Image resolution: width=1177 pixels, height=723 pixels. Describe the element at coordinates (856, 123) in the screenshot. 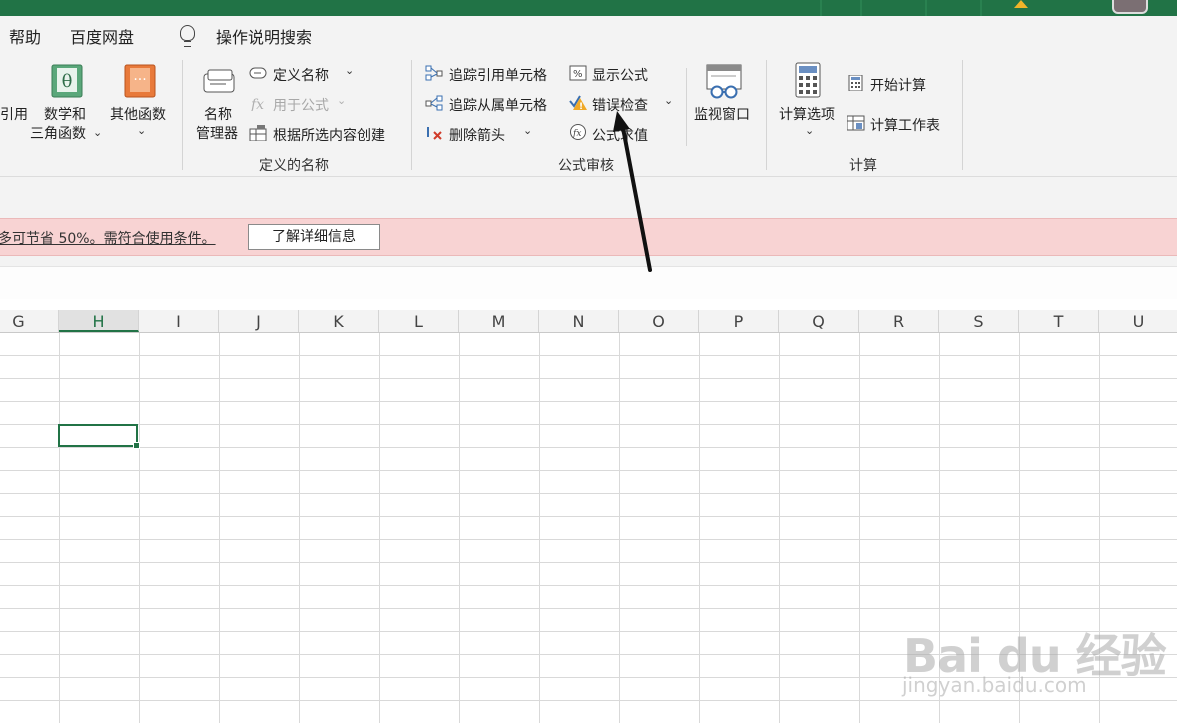

I see `calc-sheet-icon` at that location.